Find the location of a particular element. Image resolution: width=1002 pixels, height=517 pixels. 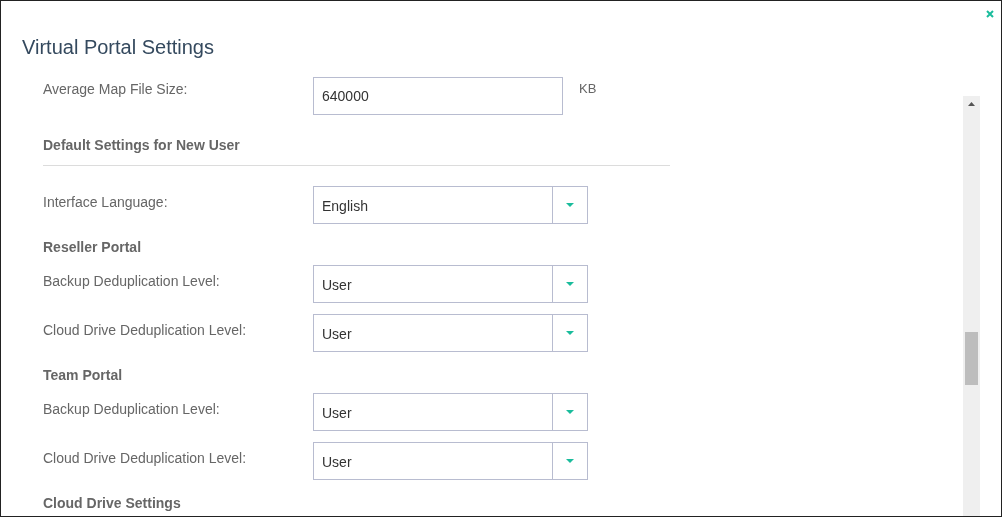

scrollbar-thumb is located at coordinates (971, 358).